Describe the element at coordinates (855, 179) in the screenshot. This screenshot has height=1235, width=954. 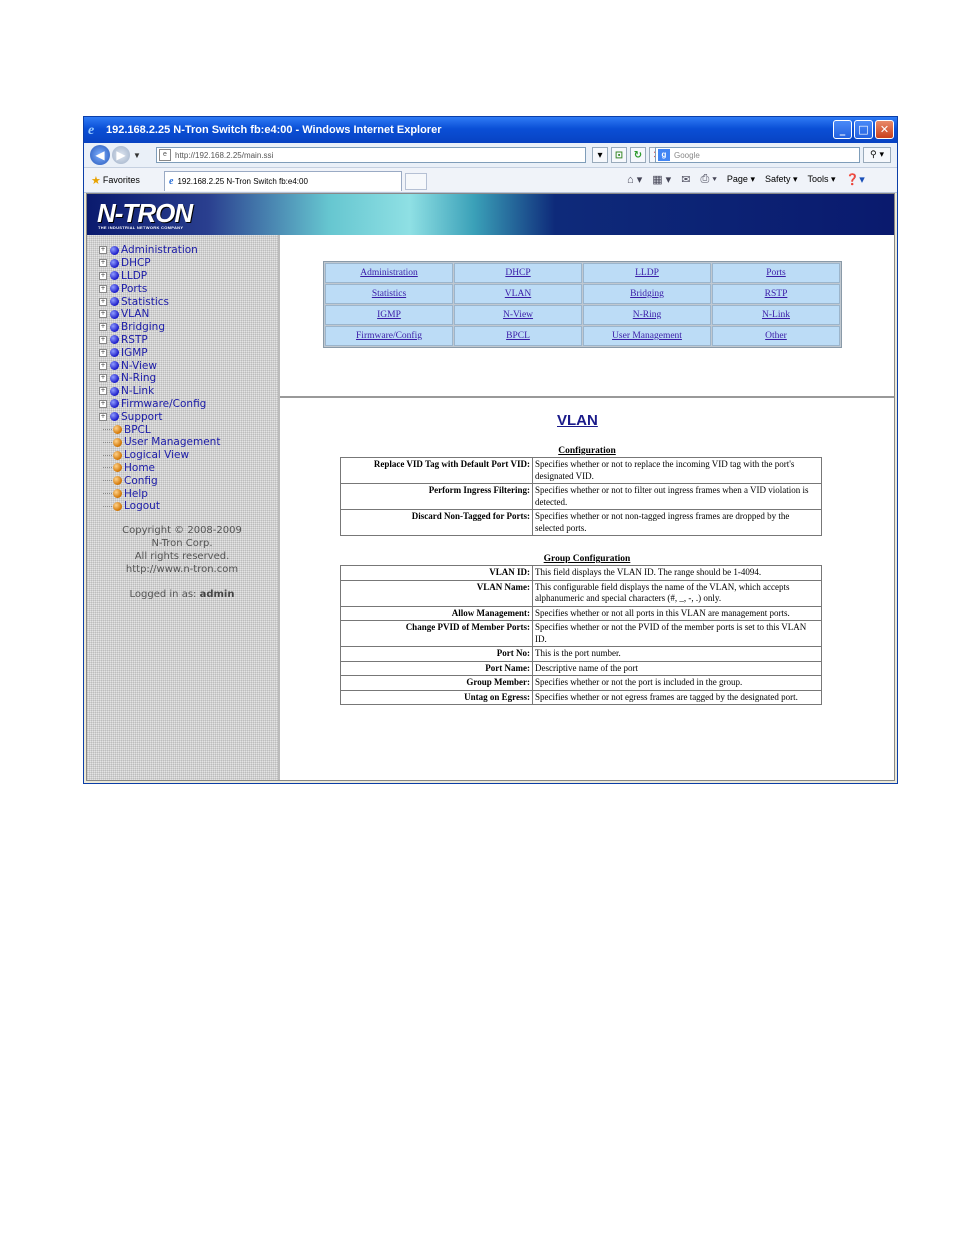
I see `help-icon: ❓▾` at that location.